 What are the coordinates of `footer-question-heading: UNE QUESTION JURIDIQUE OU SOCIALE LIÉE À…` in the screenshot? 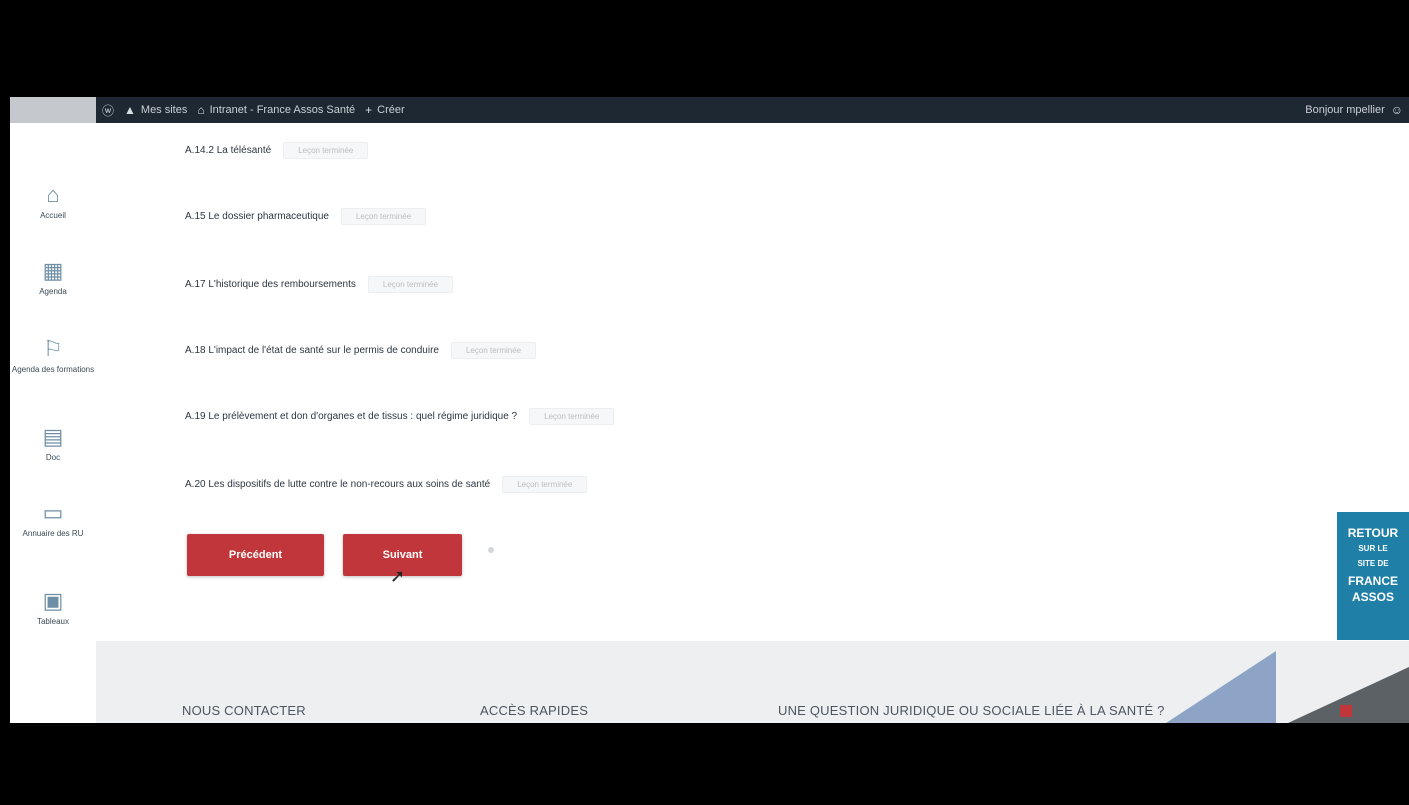 It's located at (971, 710).